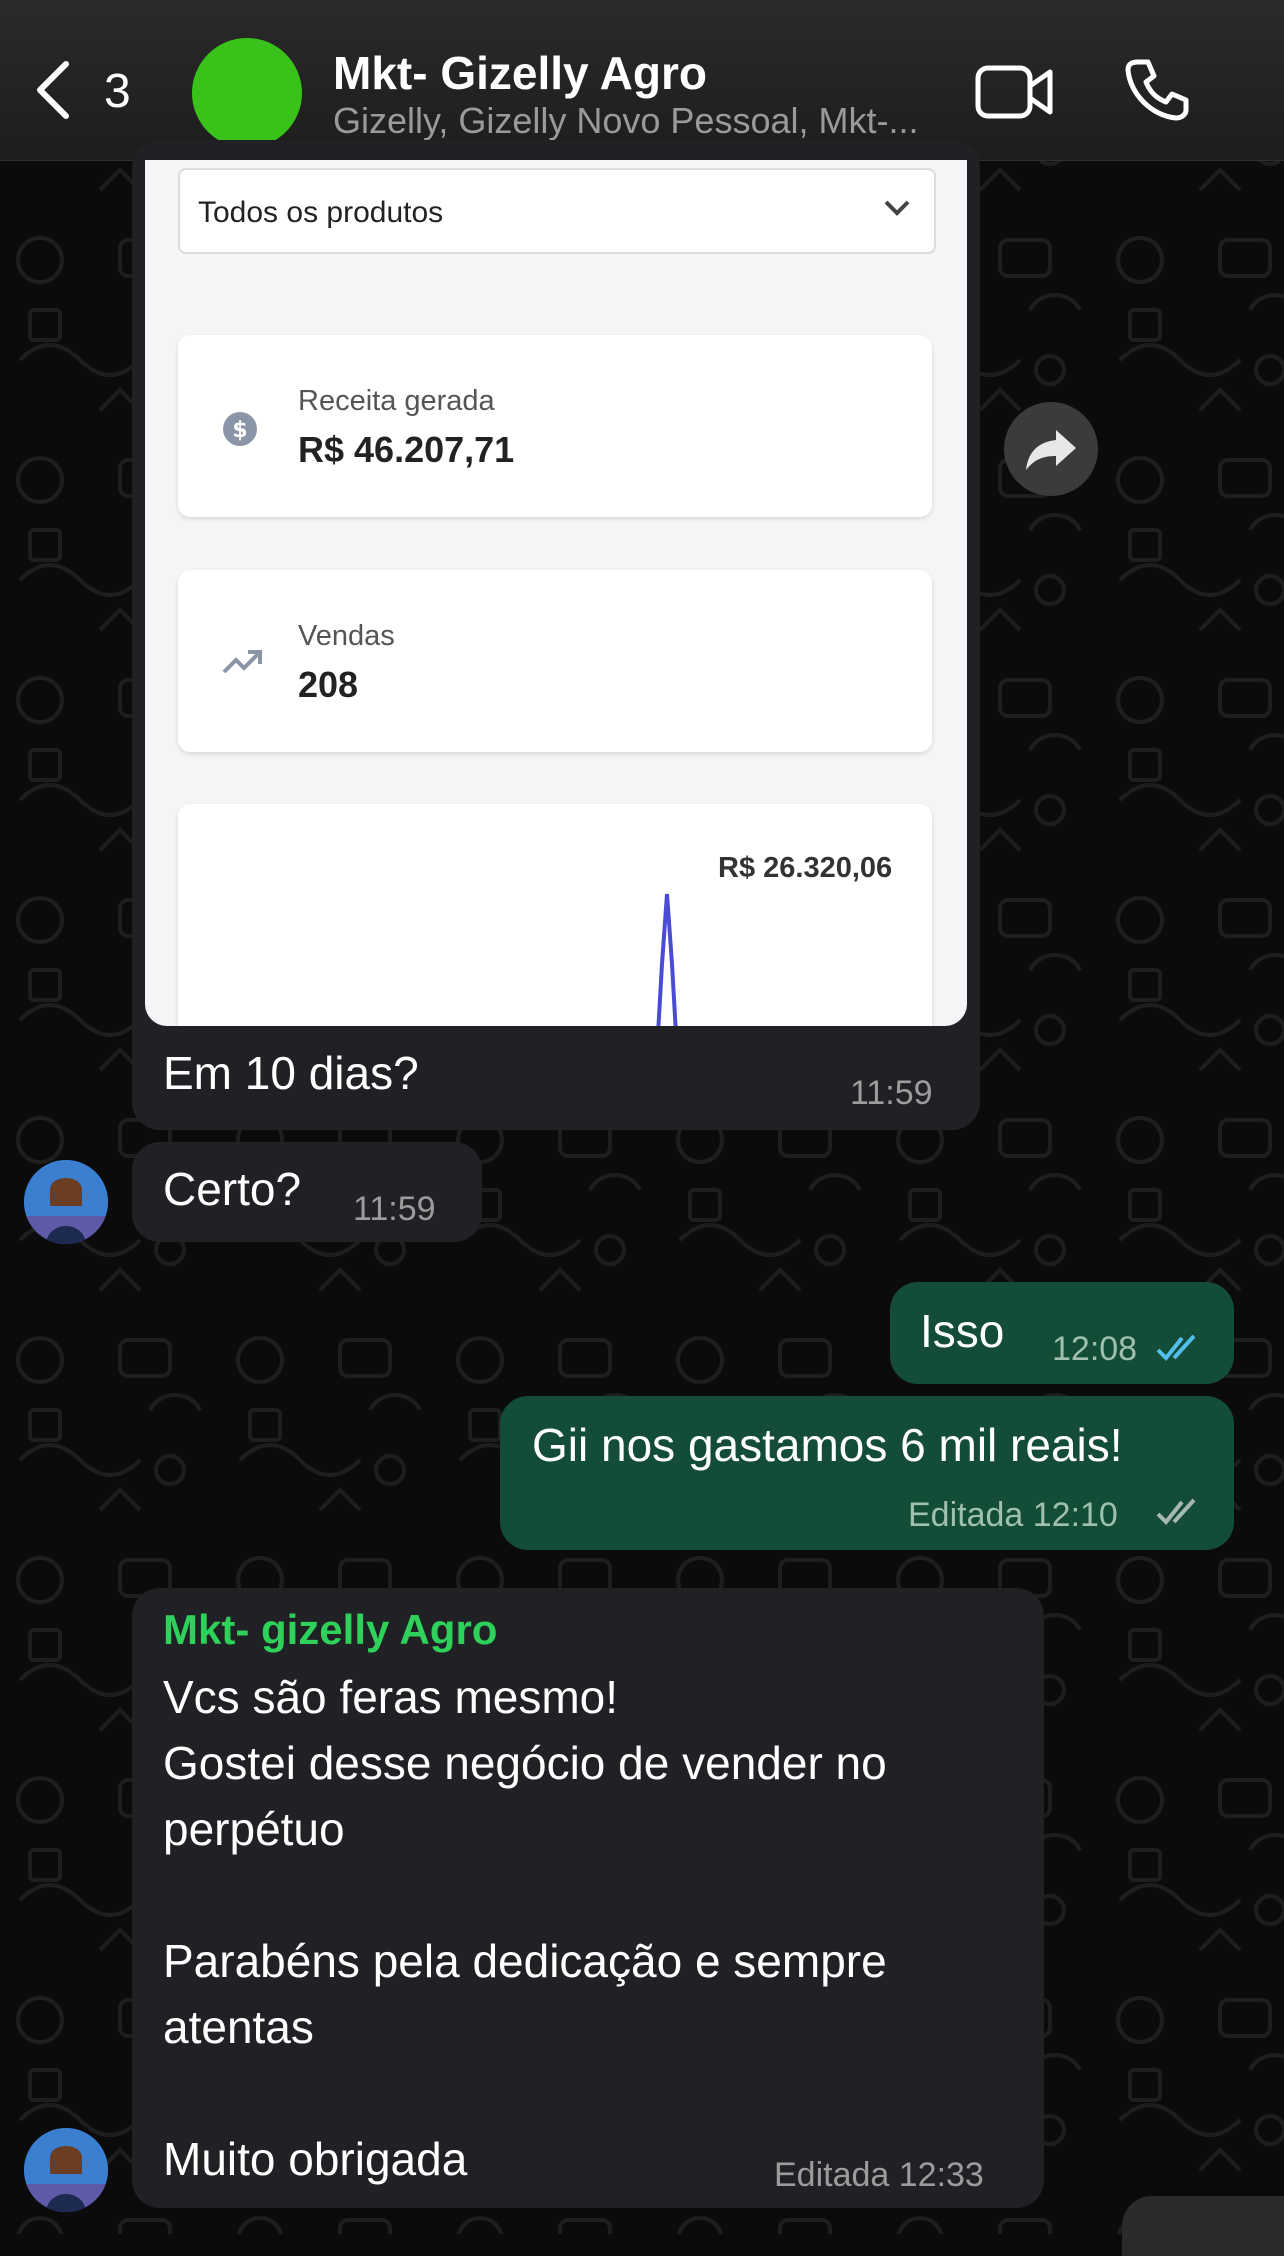  I want to click on revenue-card: $ Receita gerada R$ 46.207,71, so click(555, 426).